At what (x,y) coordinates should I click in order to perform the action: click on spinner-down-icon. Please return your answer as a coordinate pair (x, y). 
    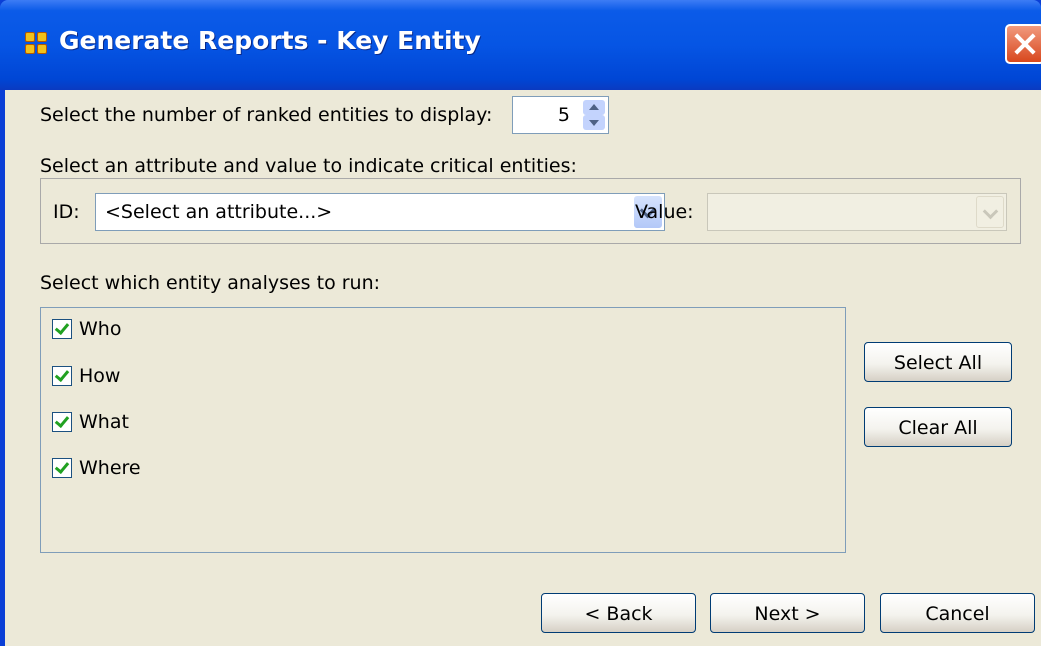
    Looking at the image, I should click on (594, 122).